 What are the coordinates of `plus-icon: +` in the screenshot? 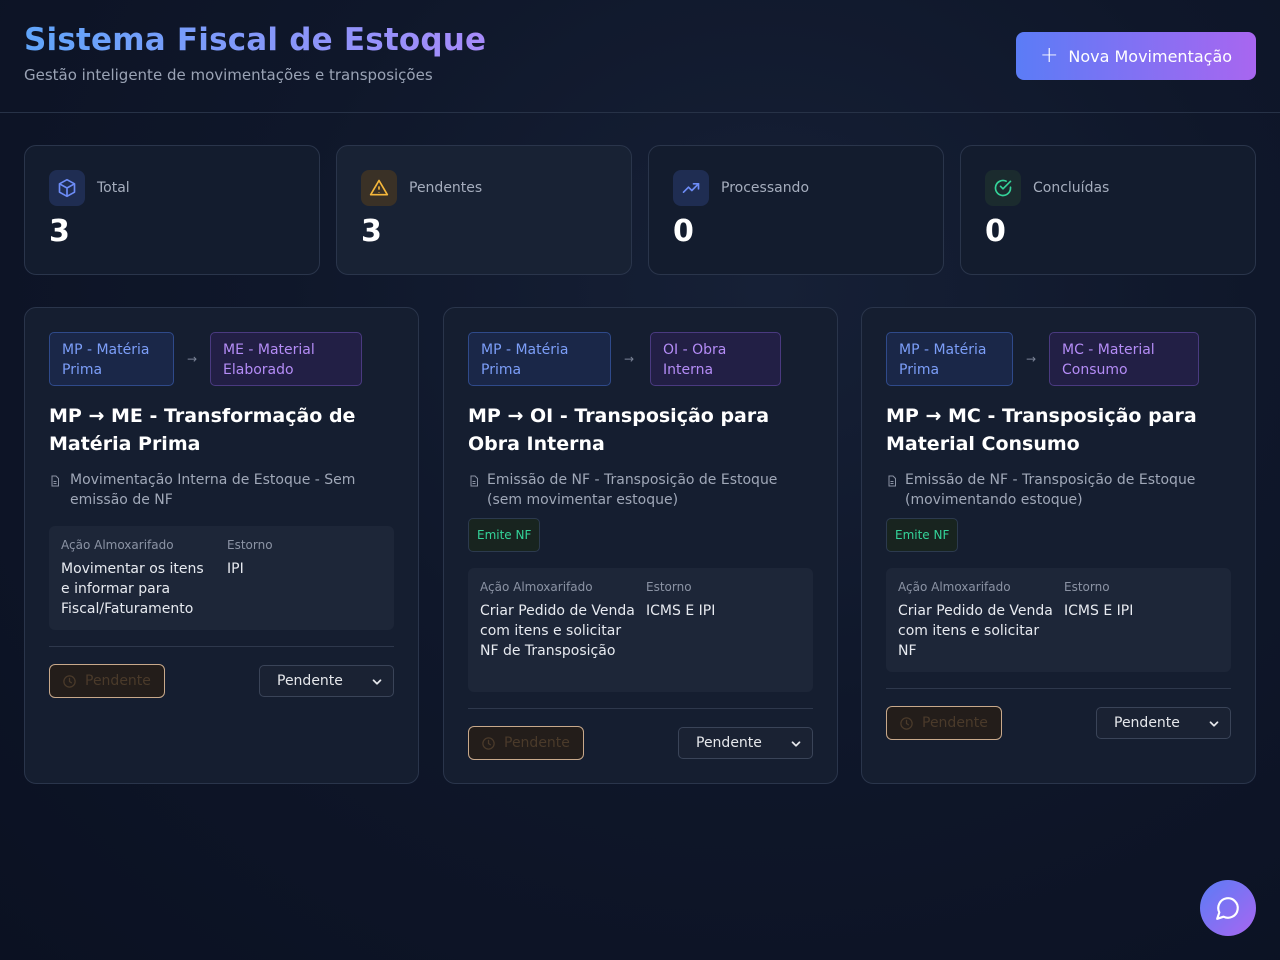 It's located at (1049, 55).